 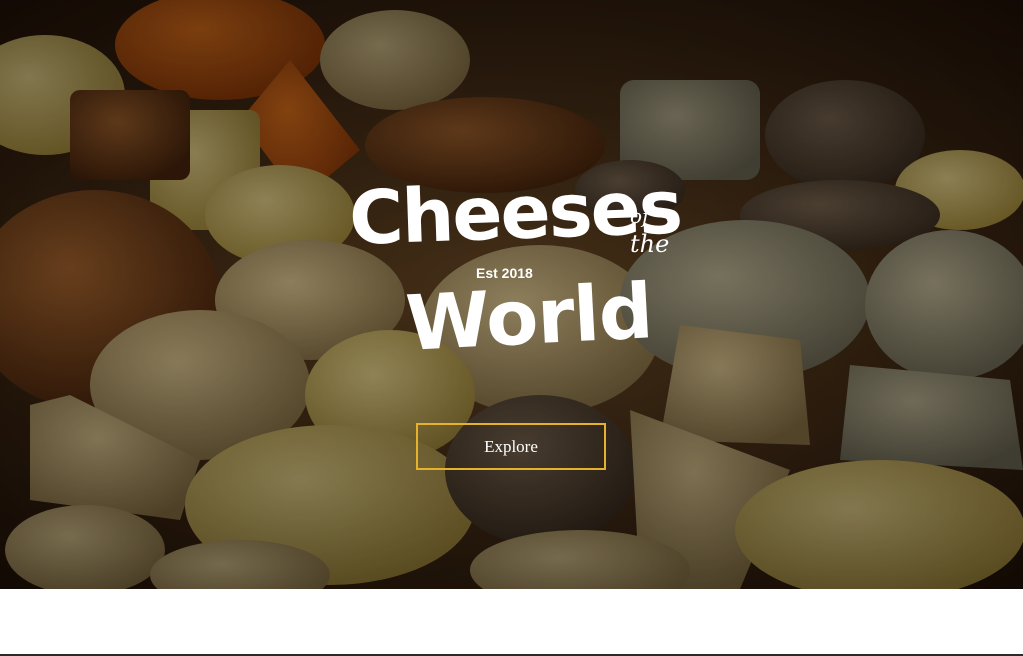 I want to click on logo-of: of, so click(x=640, y=216).